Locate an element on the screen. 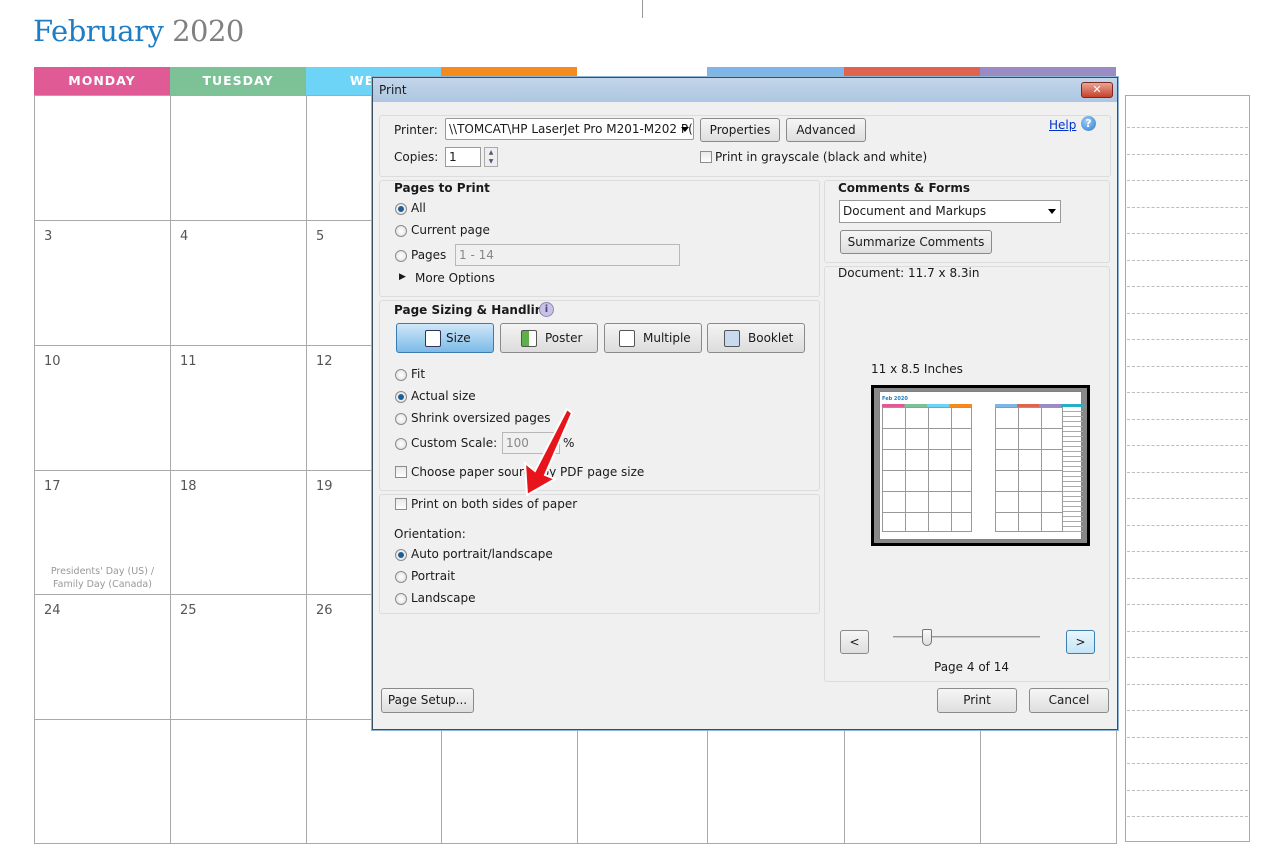  info-icon: i is located at coordinates (546, 309).